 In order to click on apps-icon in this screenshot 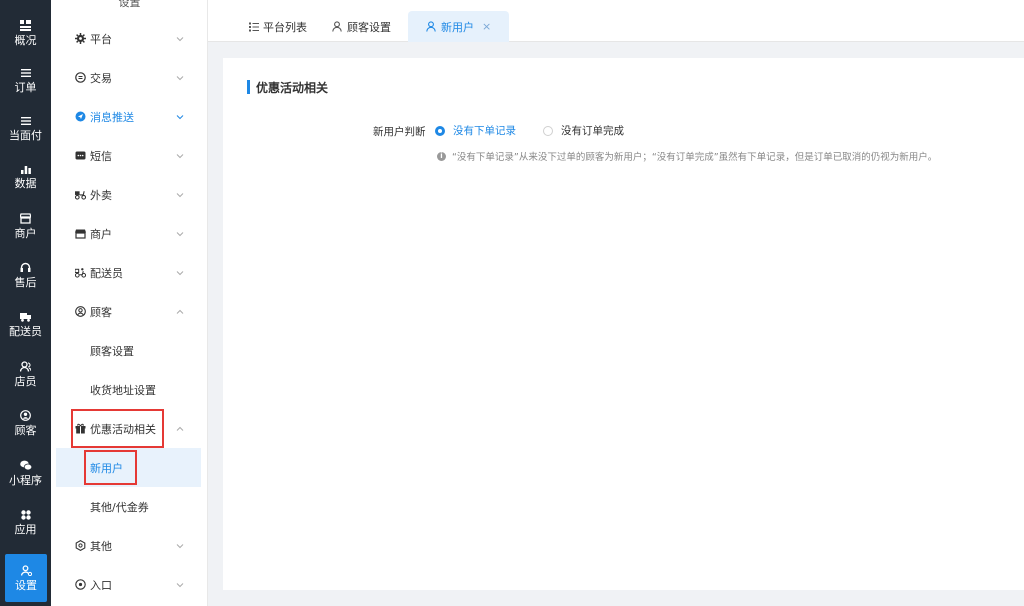, I will do `click(26, 515)`.